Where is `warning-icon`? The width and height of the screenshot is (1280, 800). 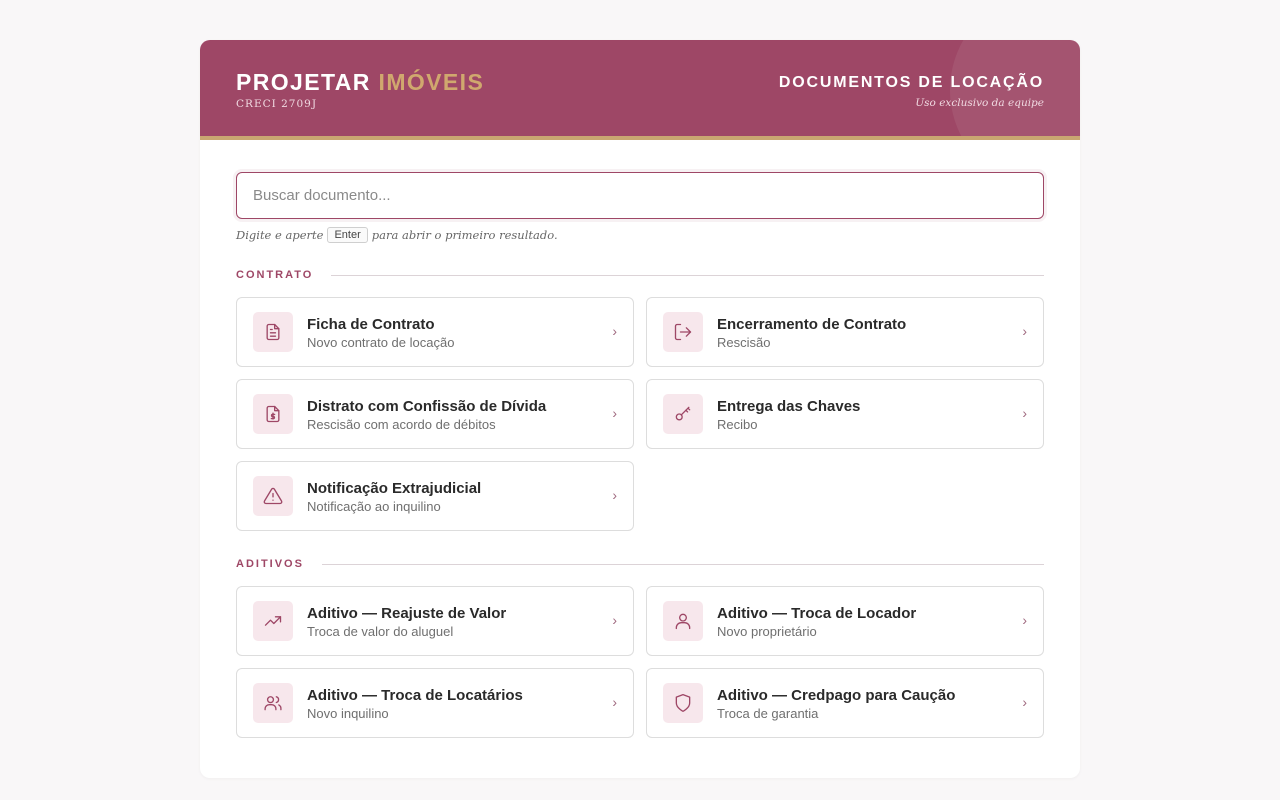 warning-icon is located at coordinates (273, 496).